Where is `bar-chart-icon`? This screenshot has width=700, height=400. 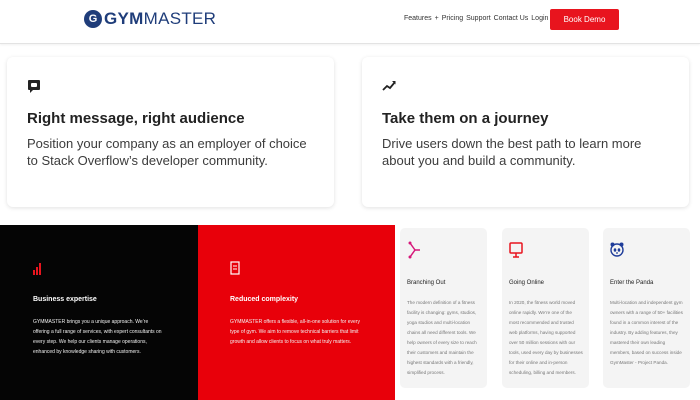
bar-chart-icon is located at coordinates (37, 269).